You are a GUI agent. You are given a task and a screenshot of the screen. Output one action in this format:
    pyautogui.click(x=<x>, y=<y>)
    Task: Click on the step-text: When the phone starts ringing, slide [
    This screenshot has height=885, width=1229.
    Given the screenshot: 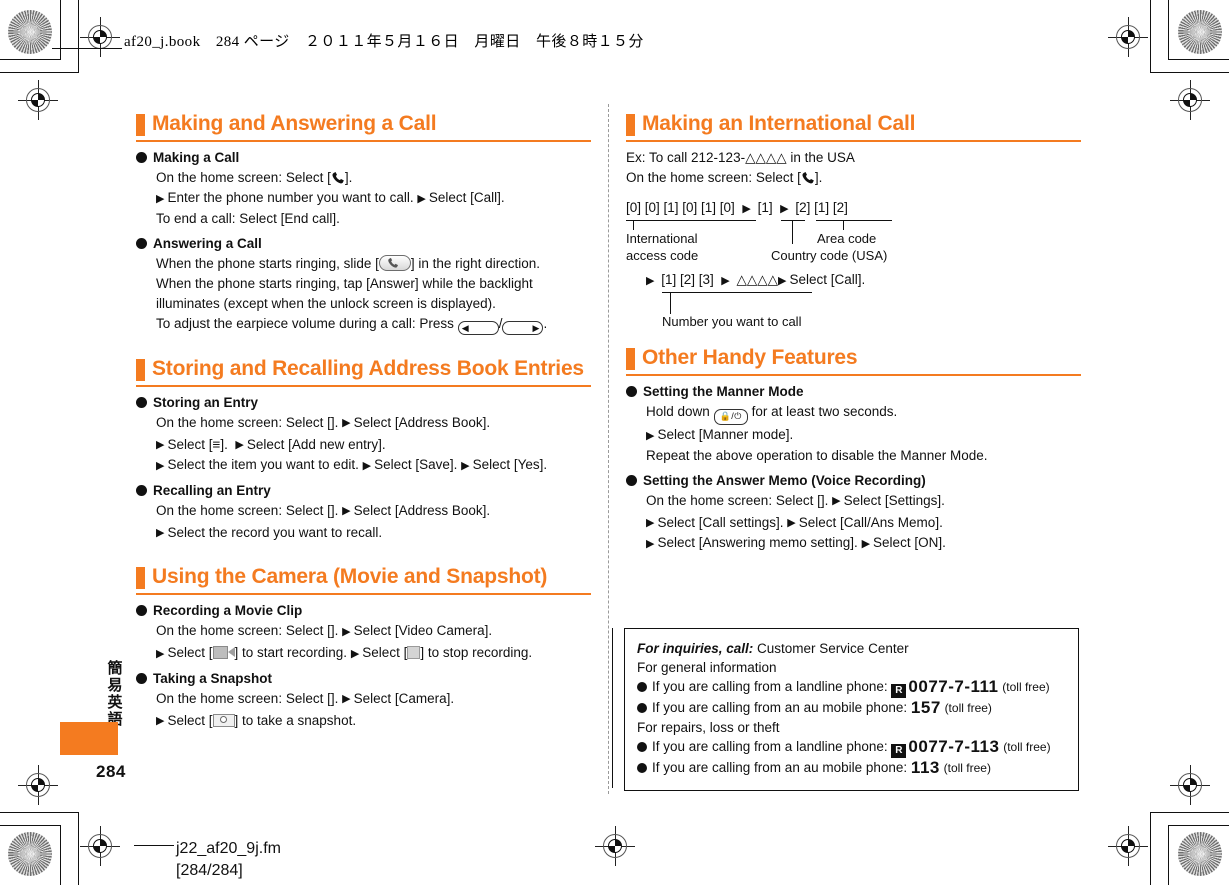 What is the action you would take?
    pyautogui.click(x=267, y=263)
    